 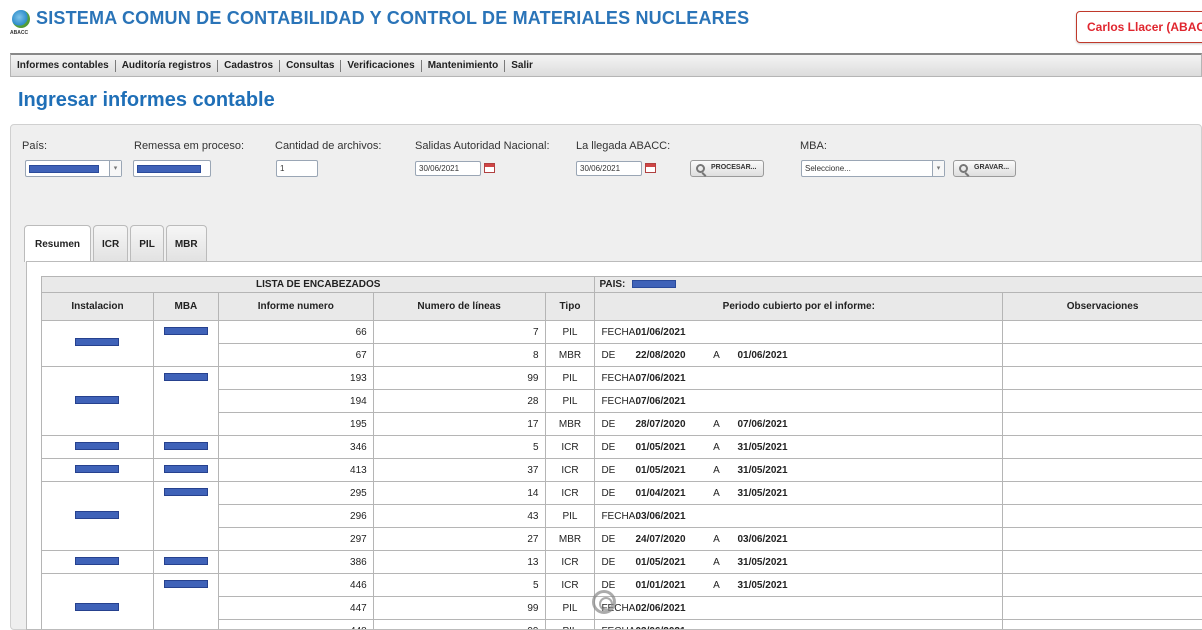 I want to click on table-row: 66 7 PIL FECHA:01/06/2021, so click(x=621, y=343).